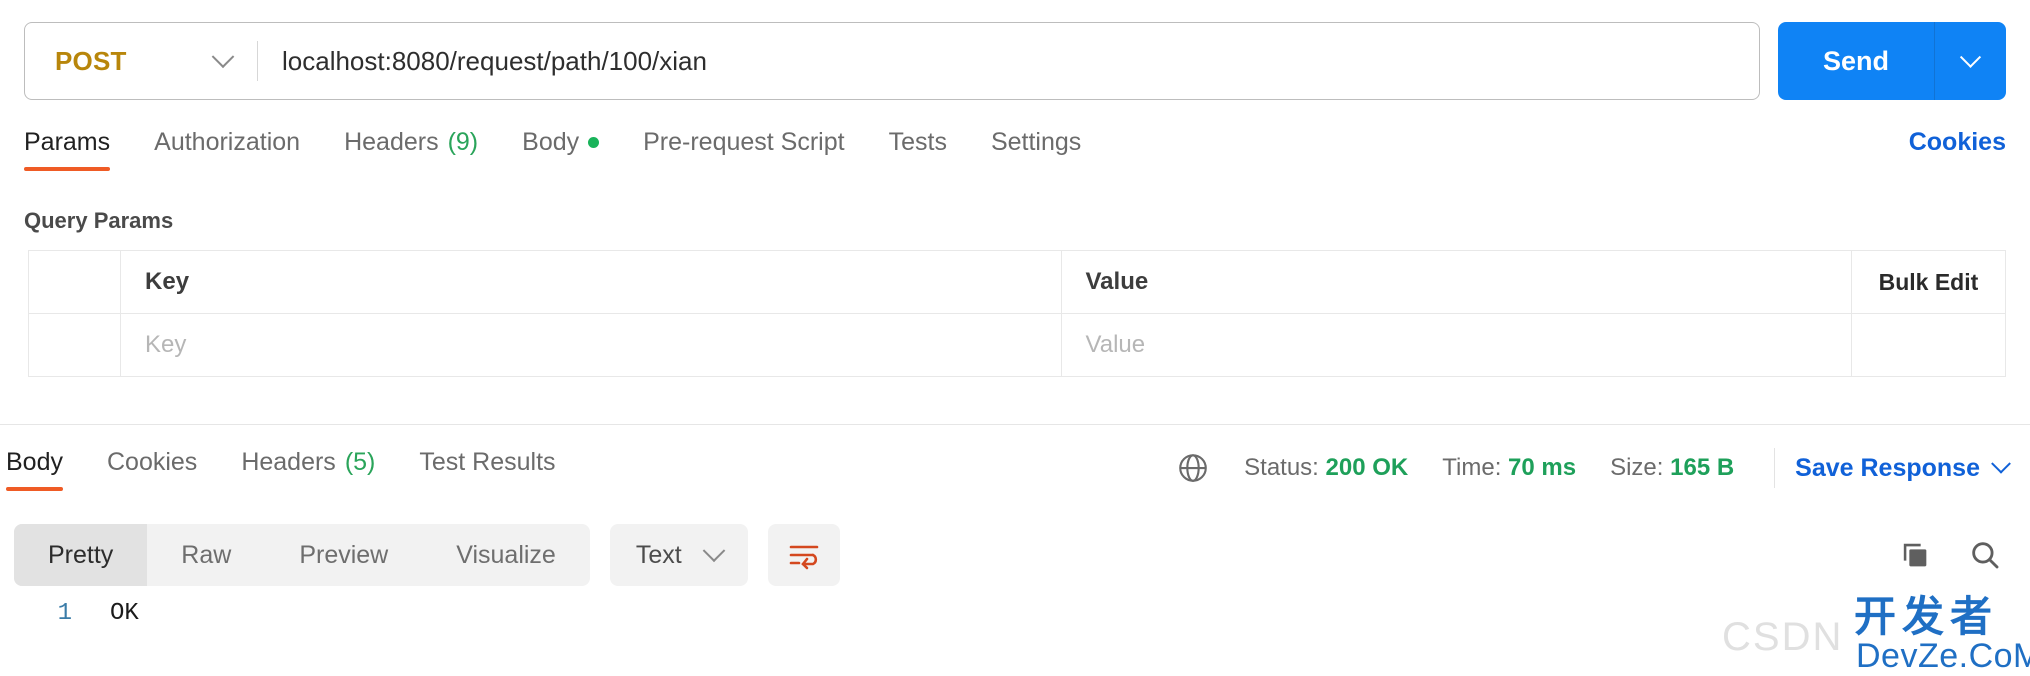 The width and height of the screenshot is (2030, 676). Describe the element at coordinates (1015, 638) in the screenshot. I see `response-body-viewer: 1 OK` at that location.